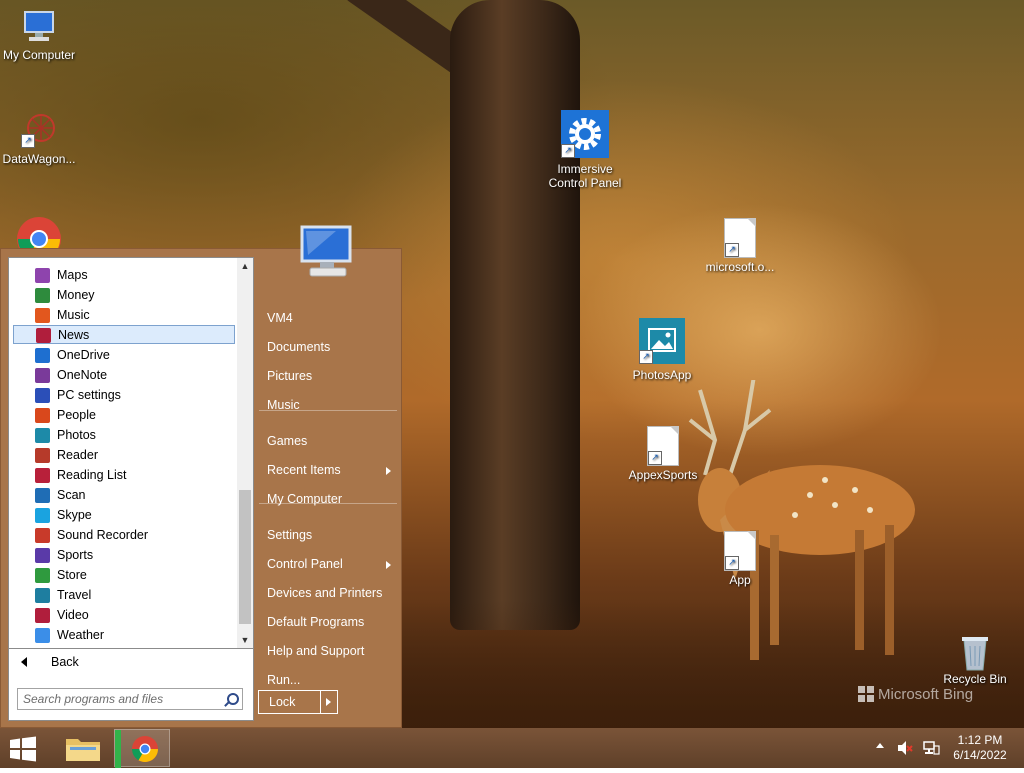 The image size is (1024, 773). I want to click on taskbar-clock: 1:12 PM 6/14/2022, so click(980, 748).